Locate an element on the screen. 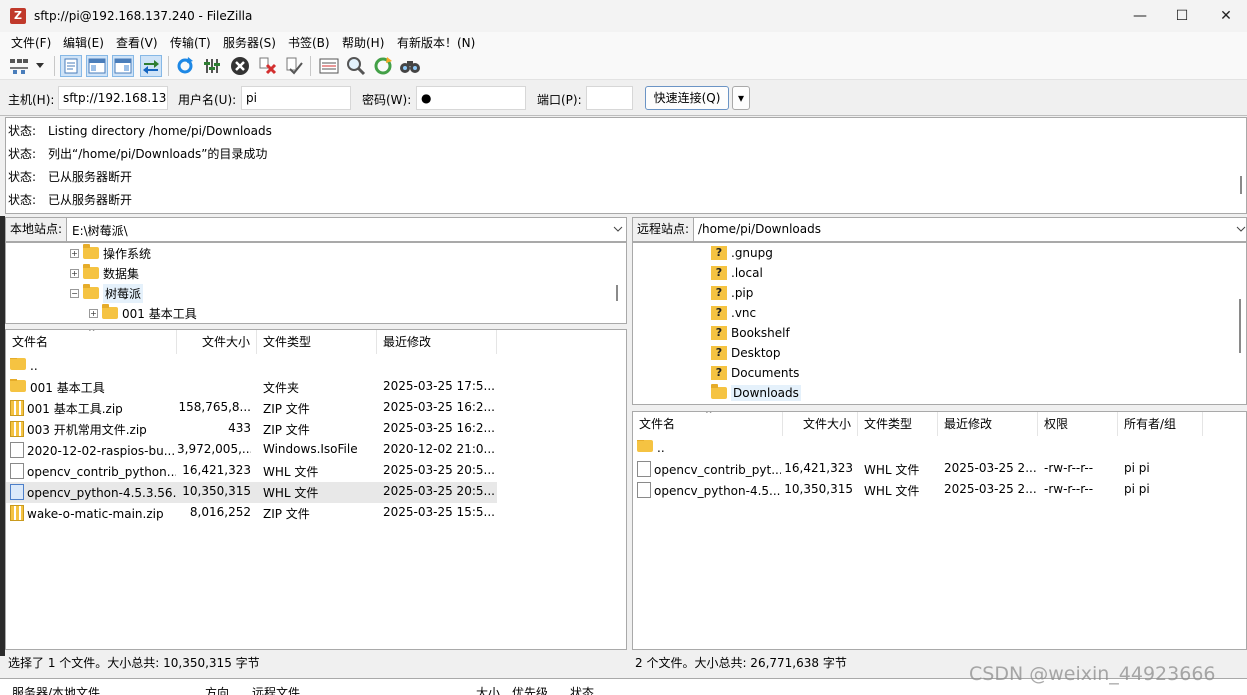  local-path-input: E:\树莓派\ is located at coordinates (100, 230).